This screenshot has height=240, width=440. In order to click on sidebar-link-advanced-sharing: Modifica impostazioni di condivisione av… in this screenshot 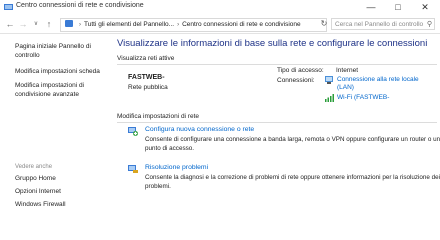, I will do `click(61, 90)`.